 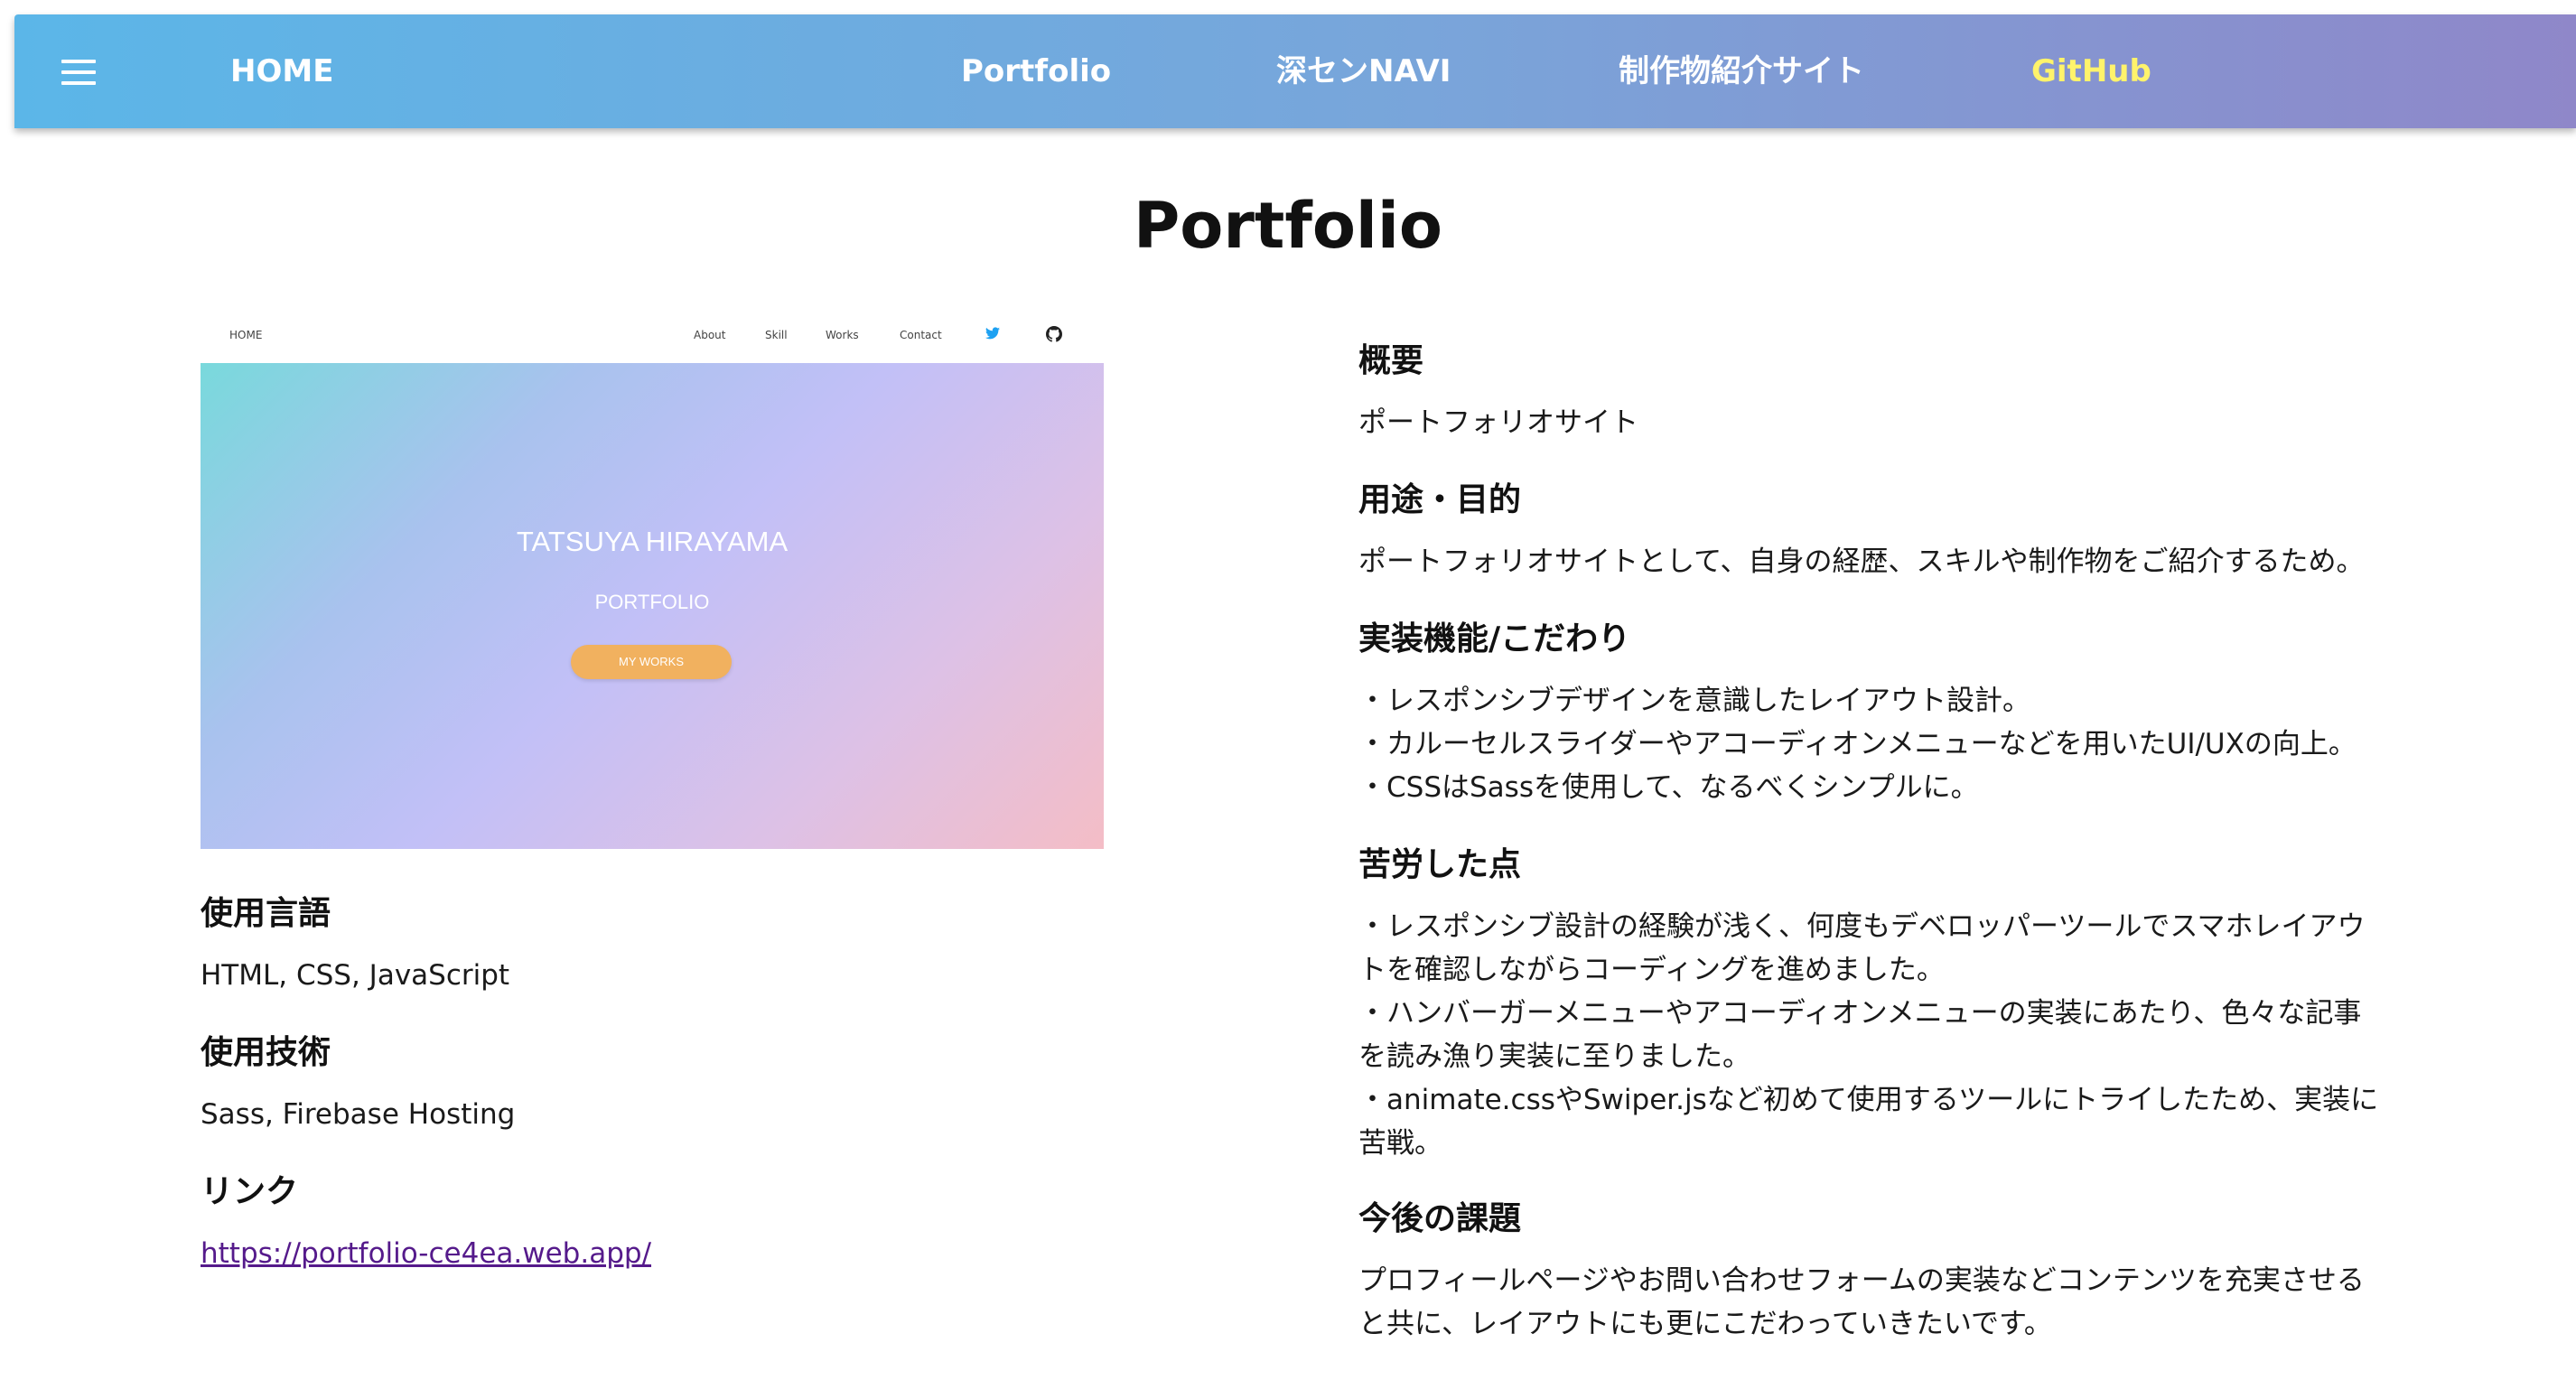 What do you see at coordinates (281, 71) in the screenshot?
I see `nav-link-home: HOME` at bounding box center [281, 71].